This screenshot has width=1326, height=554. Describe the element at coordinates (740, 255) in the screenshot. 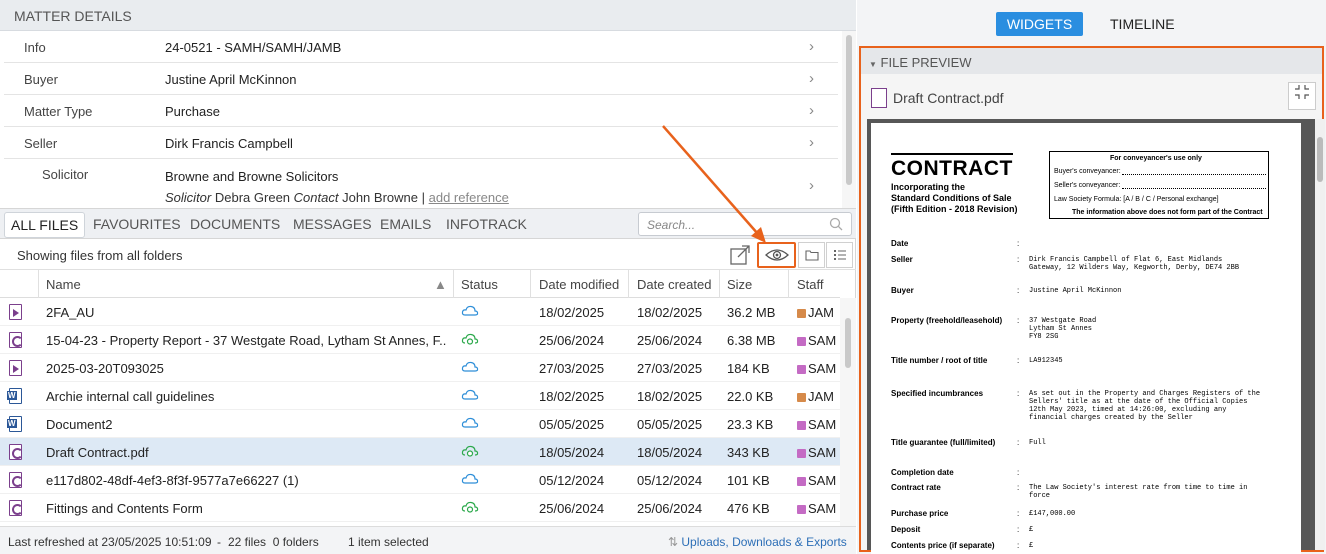

I see `open-external-icon` at that location.